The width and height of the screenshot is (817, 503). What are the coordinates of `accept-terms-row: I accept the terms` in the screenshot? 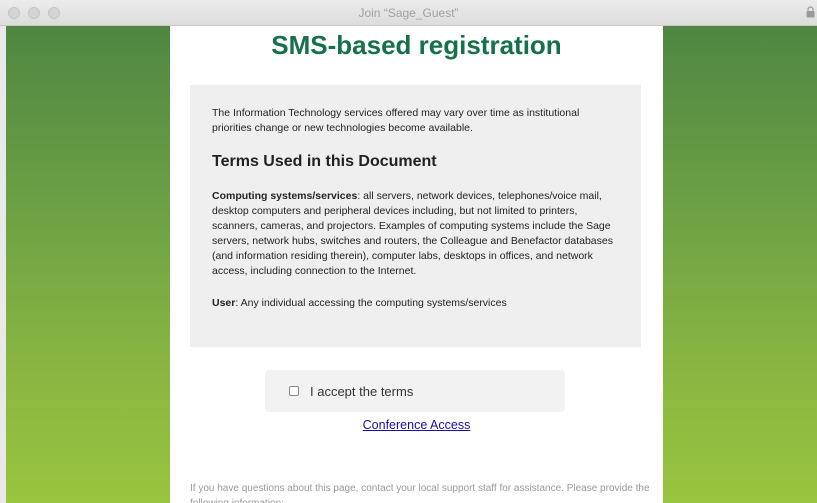 It's located at (415, 391).